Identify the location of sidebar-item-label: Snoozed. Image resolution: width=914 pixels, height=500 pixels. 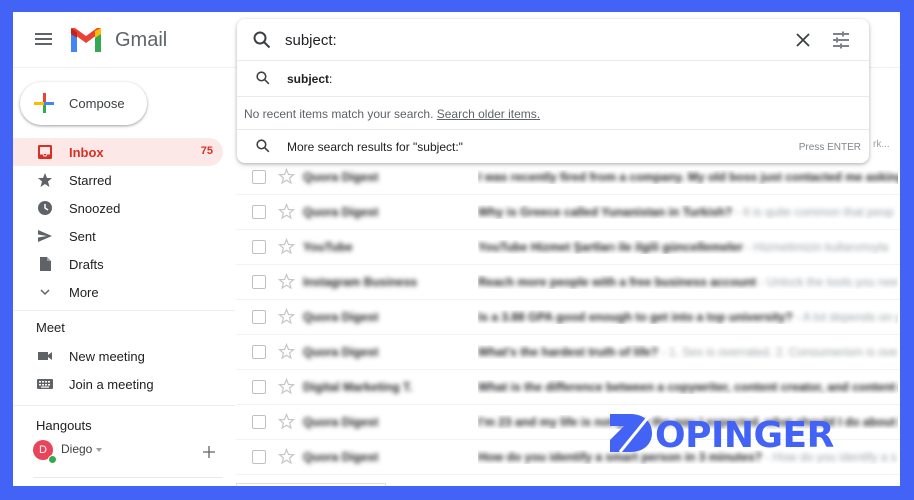
(95, 208).